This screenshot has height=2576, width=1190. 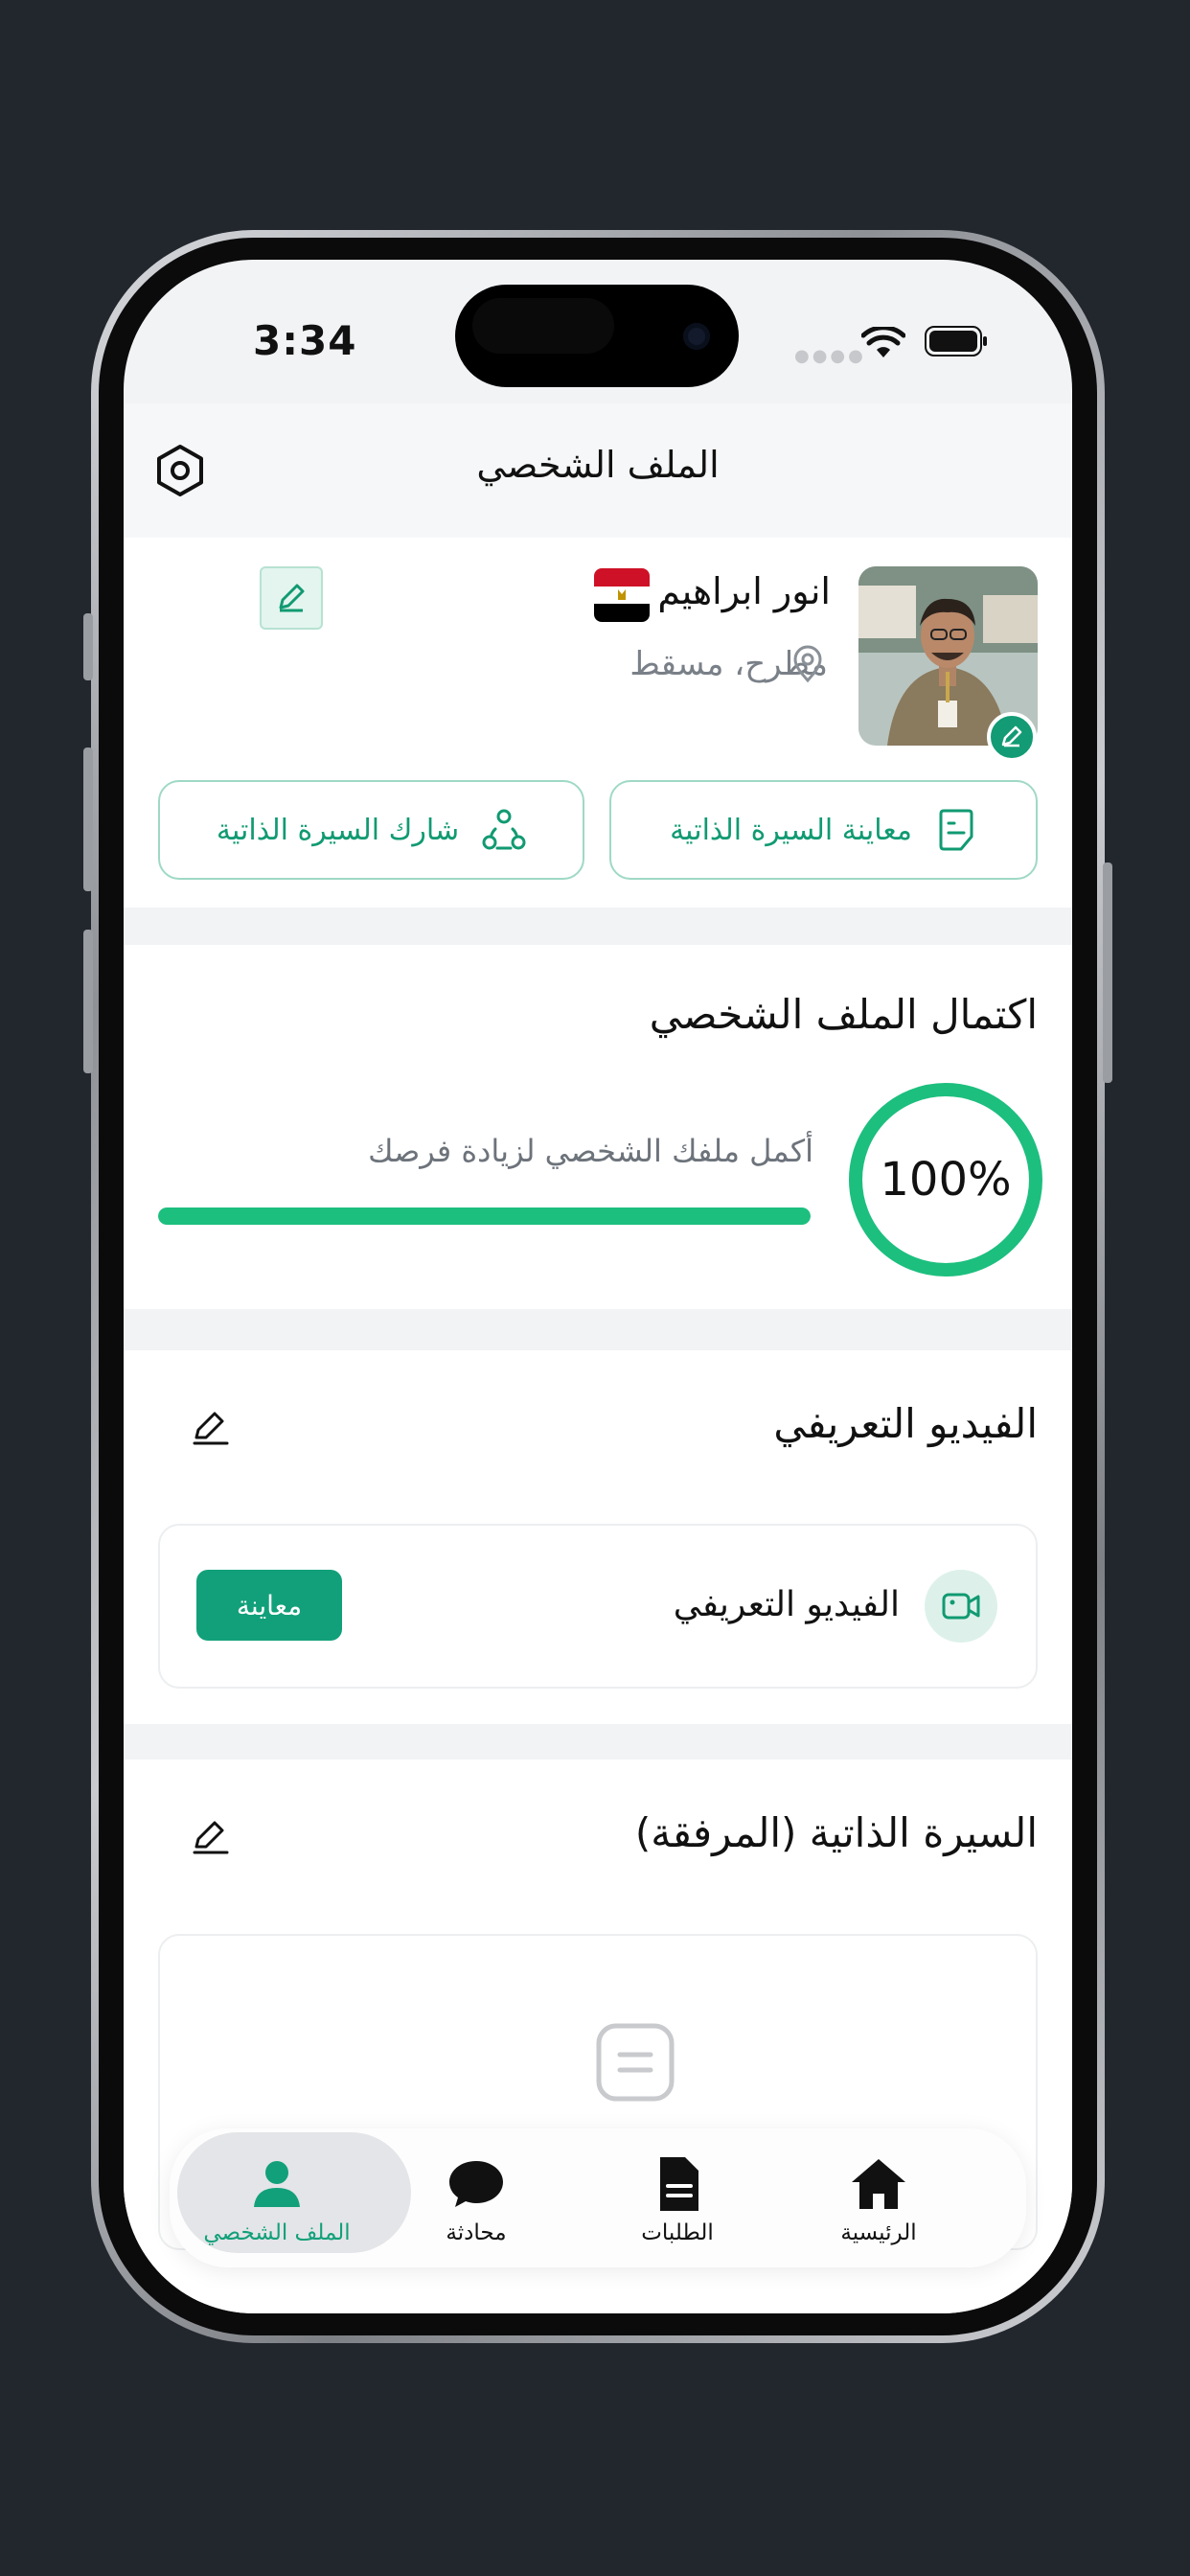 I want to click on edit-profile-button, so click(x=292, y=598).